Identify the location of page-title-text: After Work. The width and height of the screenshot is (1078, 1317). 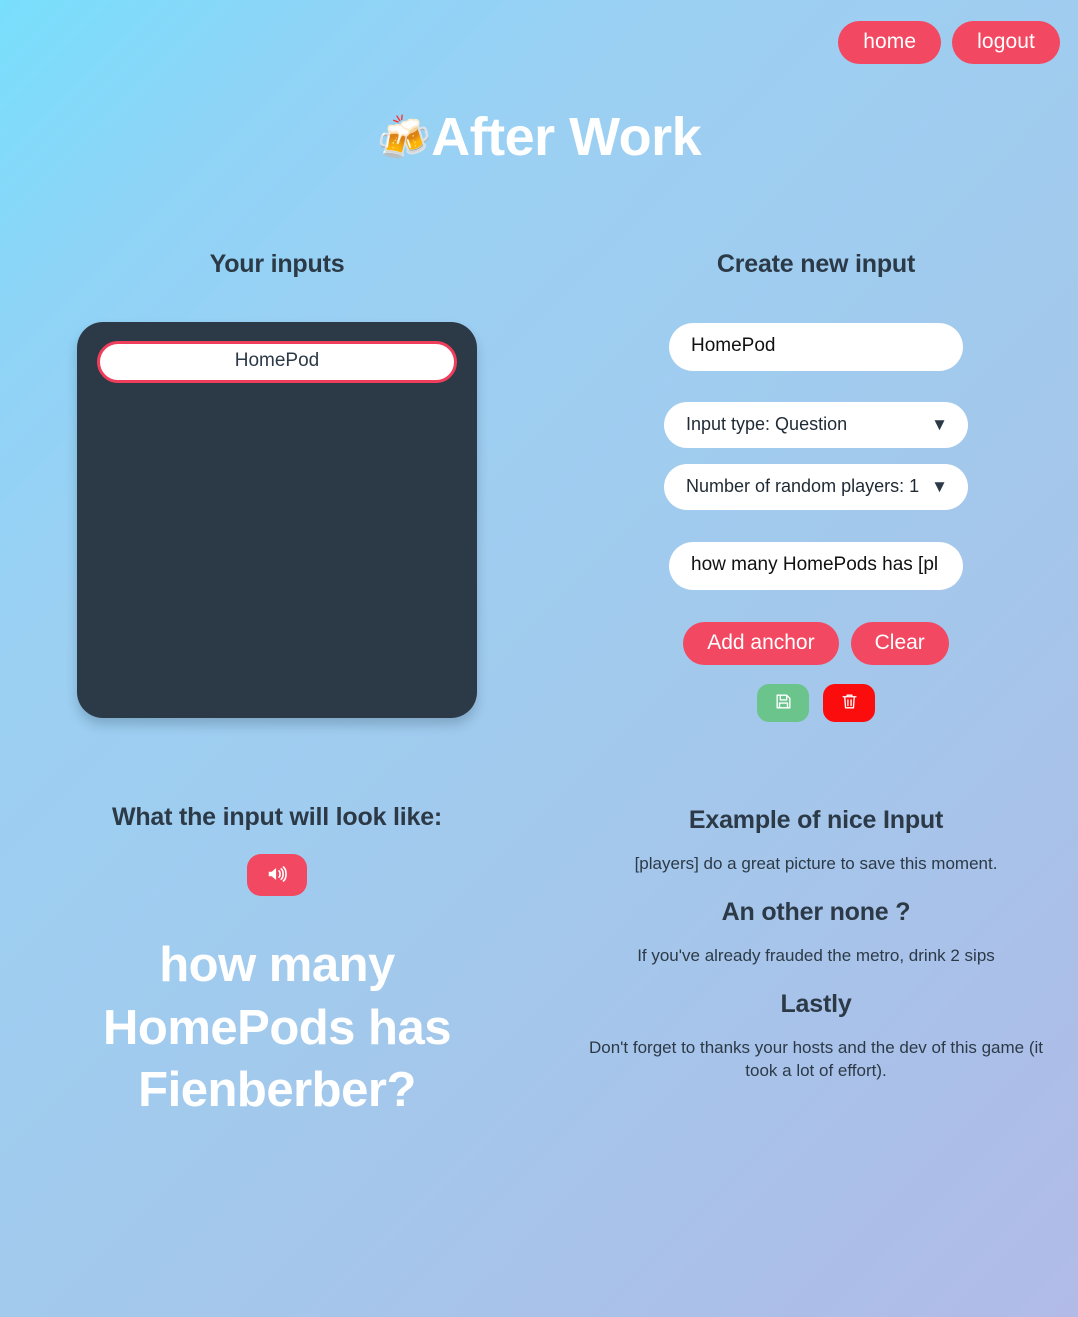
(566, 137).